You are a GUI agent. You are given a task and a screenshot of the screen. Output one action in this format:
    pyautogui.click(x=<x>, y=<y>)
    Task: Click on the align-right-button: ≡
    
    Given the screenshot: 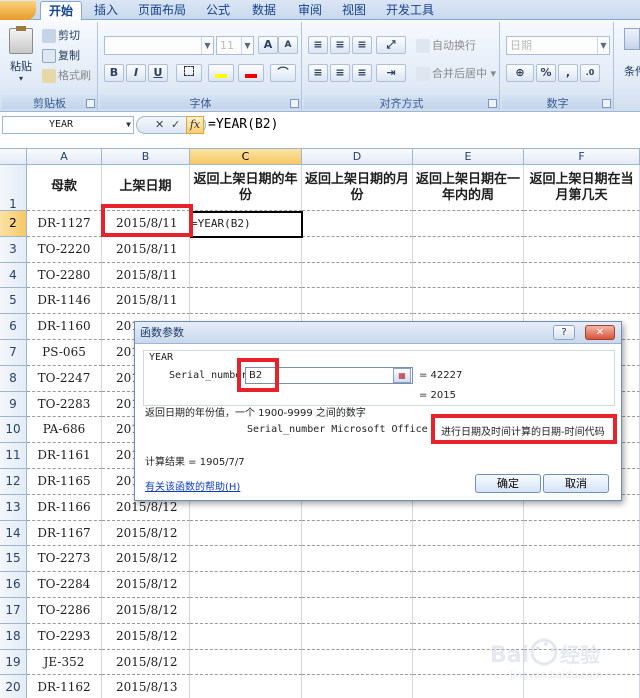 What is the action you would take?
    pyautogui.click(x=362, y=73)
    